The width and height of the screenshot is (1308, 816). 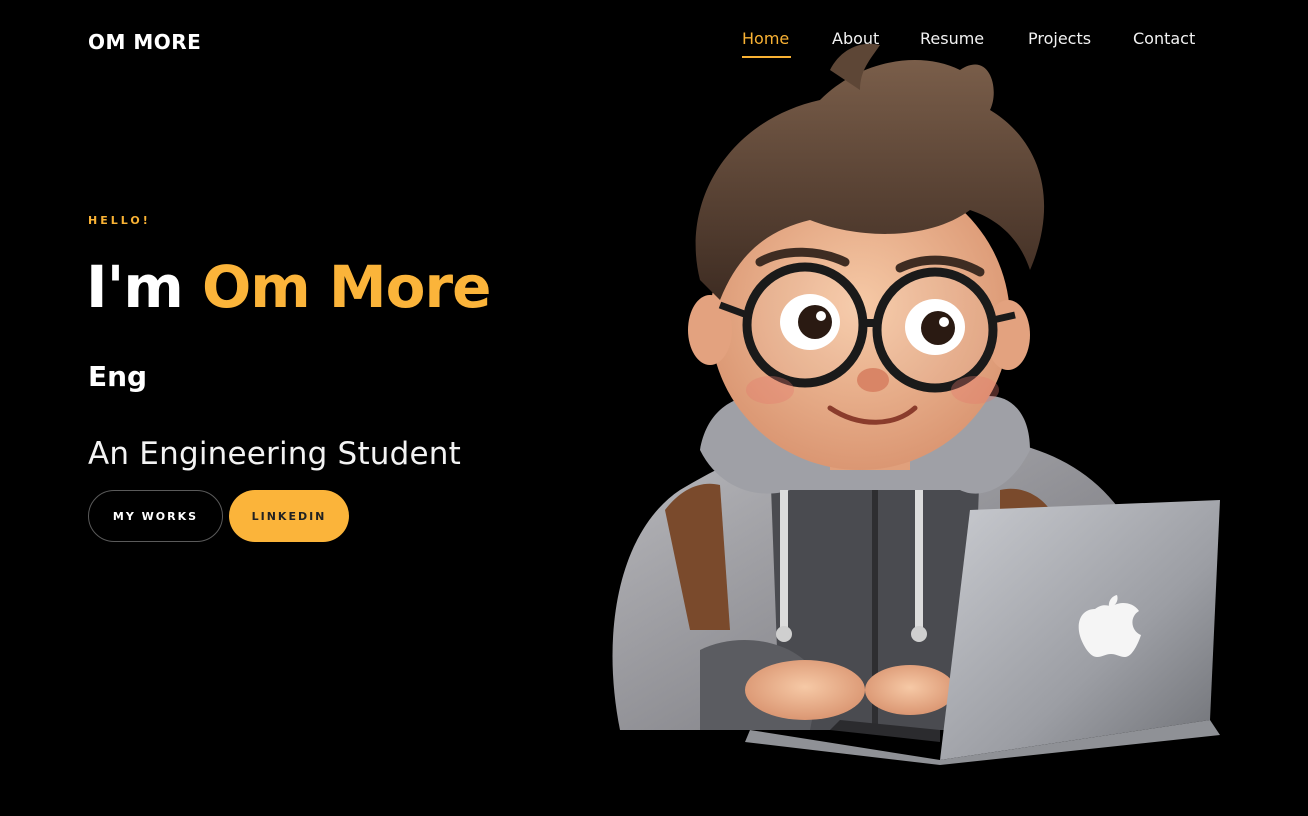 I want to click on hero-subtitle: Eng, so click(x=118, y=376).